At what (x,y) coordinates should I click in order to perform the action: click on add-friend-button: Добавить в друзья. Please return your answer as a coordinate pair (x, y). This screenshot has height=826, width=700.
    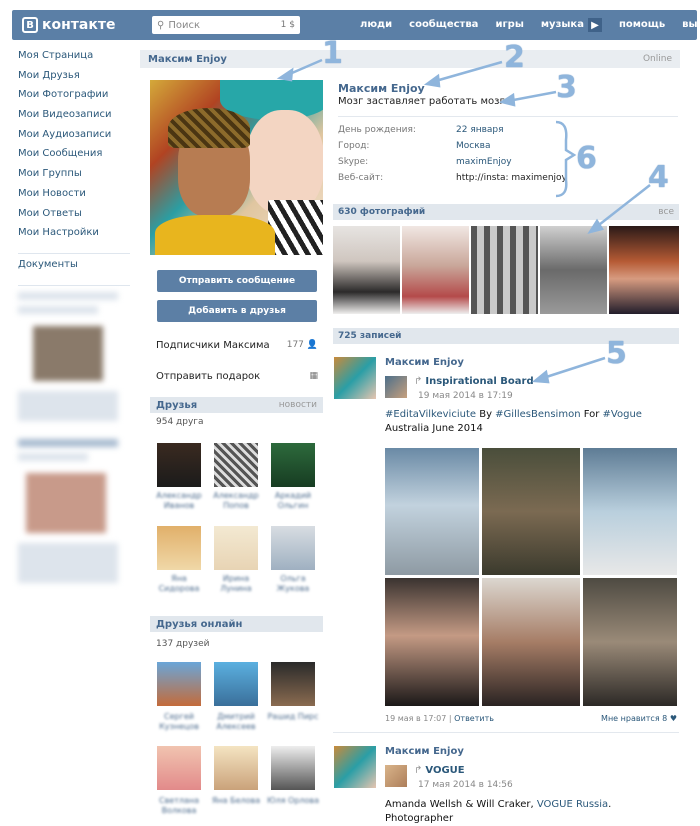
    Looking at the image, I should click on (237, 311).